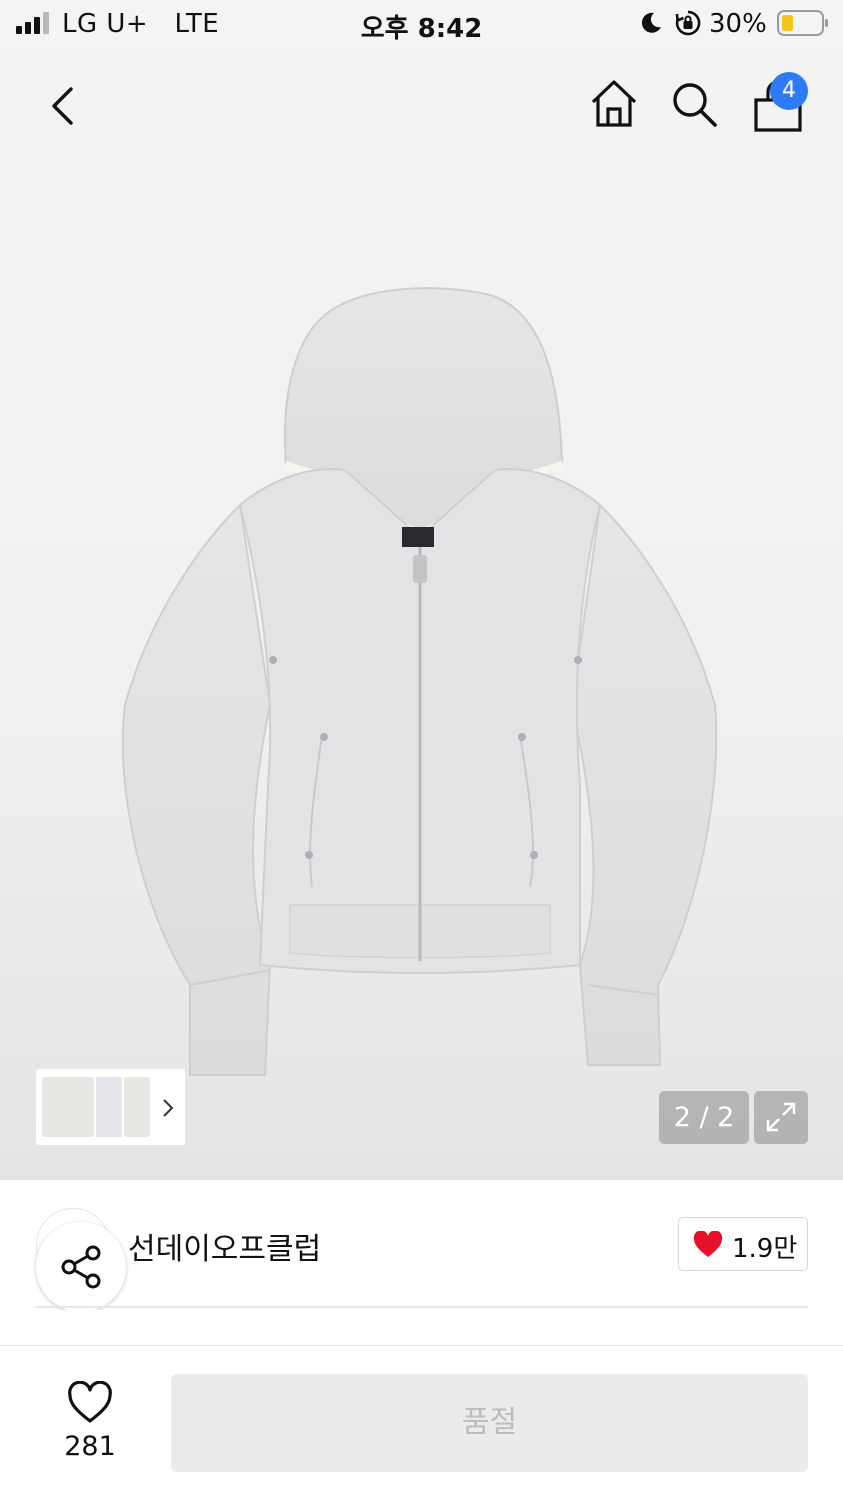  What do you see at coordinates (224, 1246) in the screenshot?
I see `brand-name: 선데이오프클럽` at bounding box center [224, 1246].